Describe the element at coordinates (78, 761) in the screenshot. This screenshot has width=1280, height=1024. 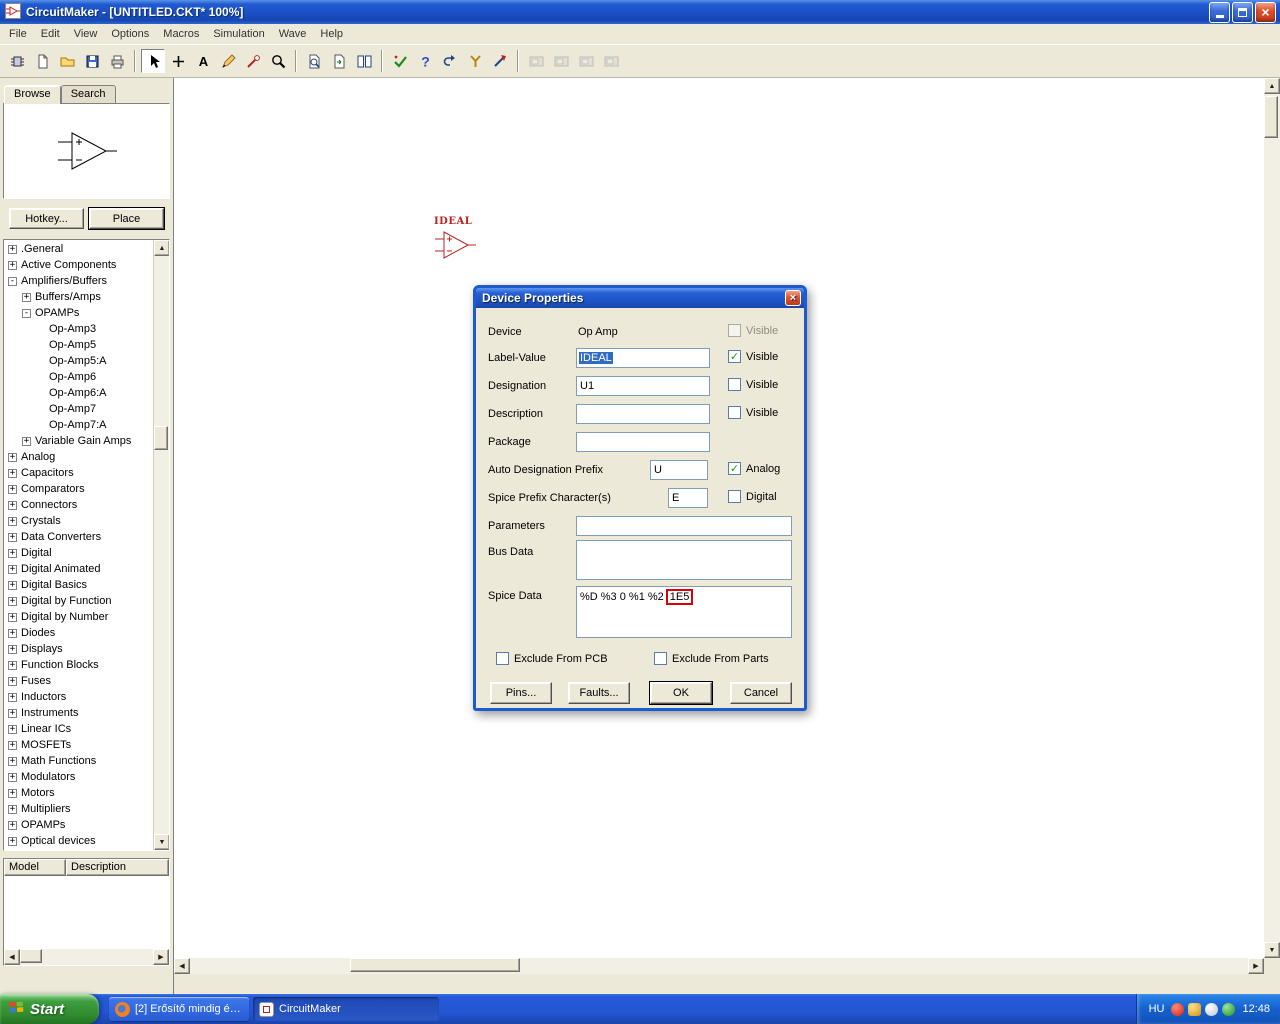
I see `tree-item: + Math Functions` at that location.